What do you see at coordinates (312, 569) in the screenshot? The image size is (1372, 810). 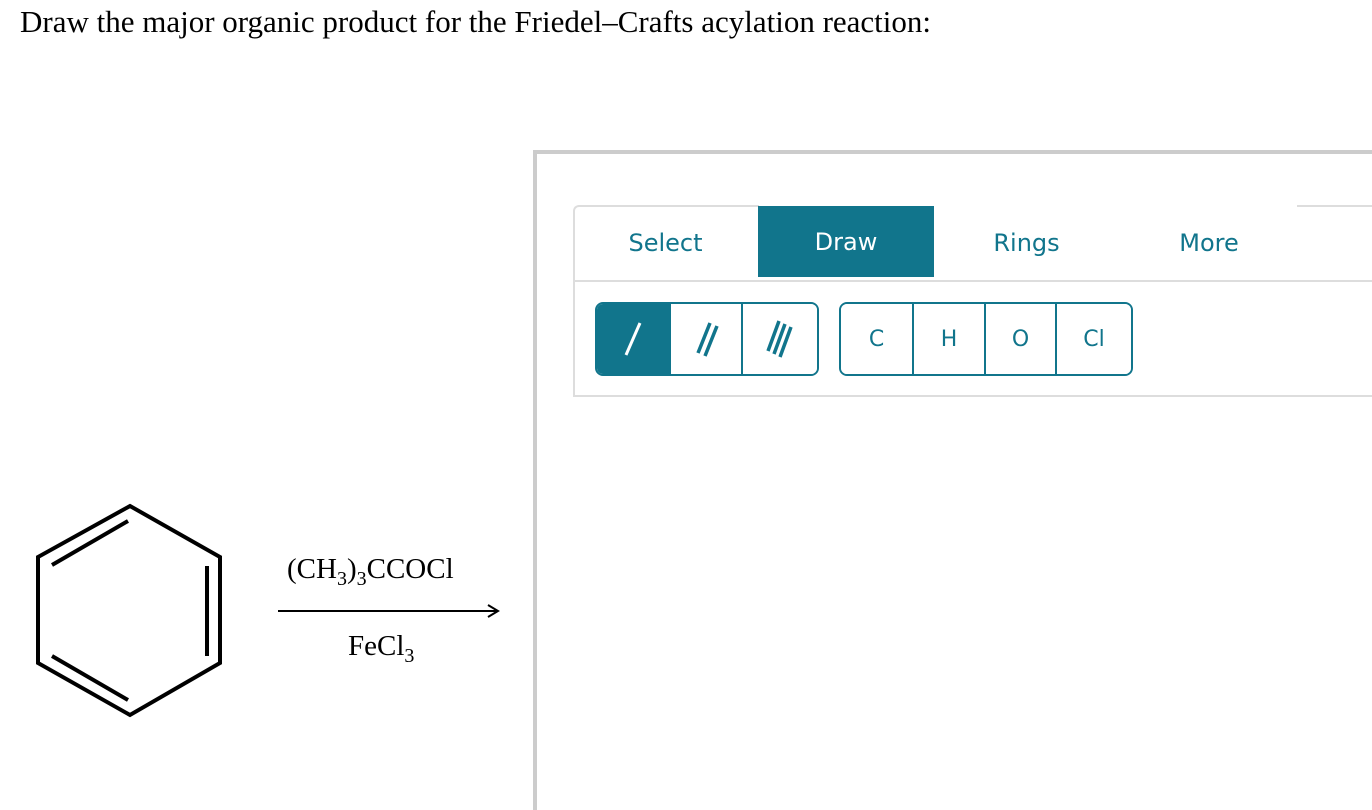 I see `reagent-text: (CH` at bounding box center [312, 569].